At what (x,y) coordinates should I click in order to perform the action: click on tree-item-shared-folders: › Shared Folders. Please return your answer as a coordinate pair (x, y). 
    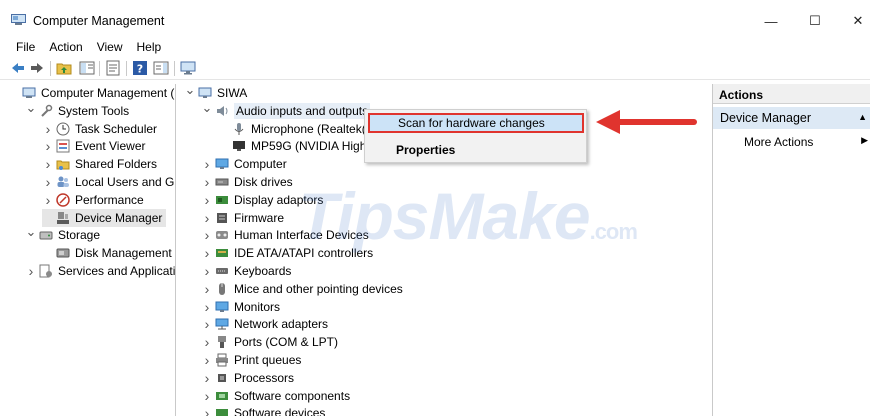
    Looking at the image, I should click on (99, 164).